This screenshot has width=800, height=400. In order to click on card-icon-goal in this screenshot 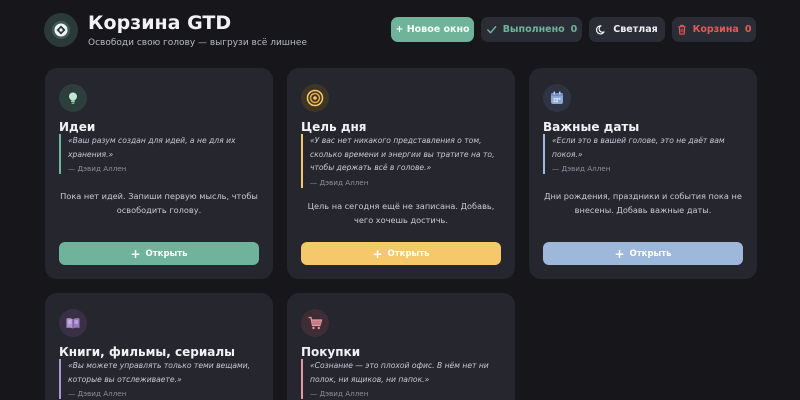, I will do `click(315, 98)`.